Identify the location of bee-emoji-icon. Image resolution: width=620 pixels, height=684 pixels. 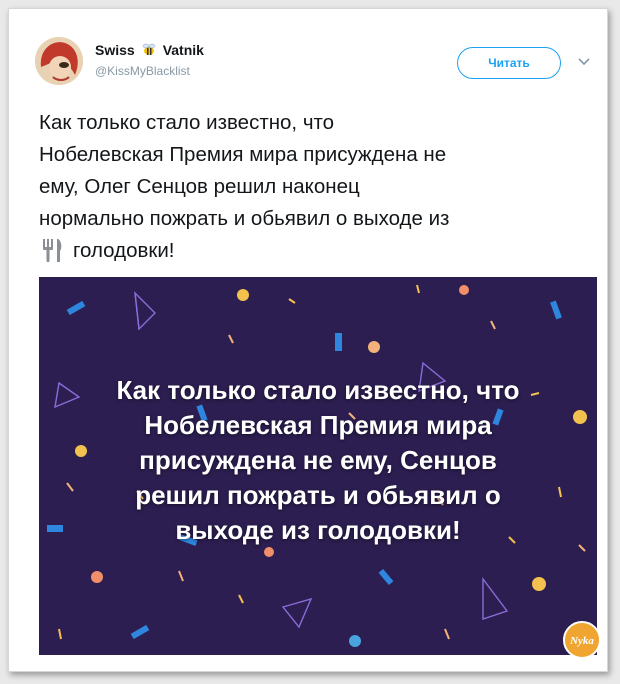
(148, 49).